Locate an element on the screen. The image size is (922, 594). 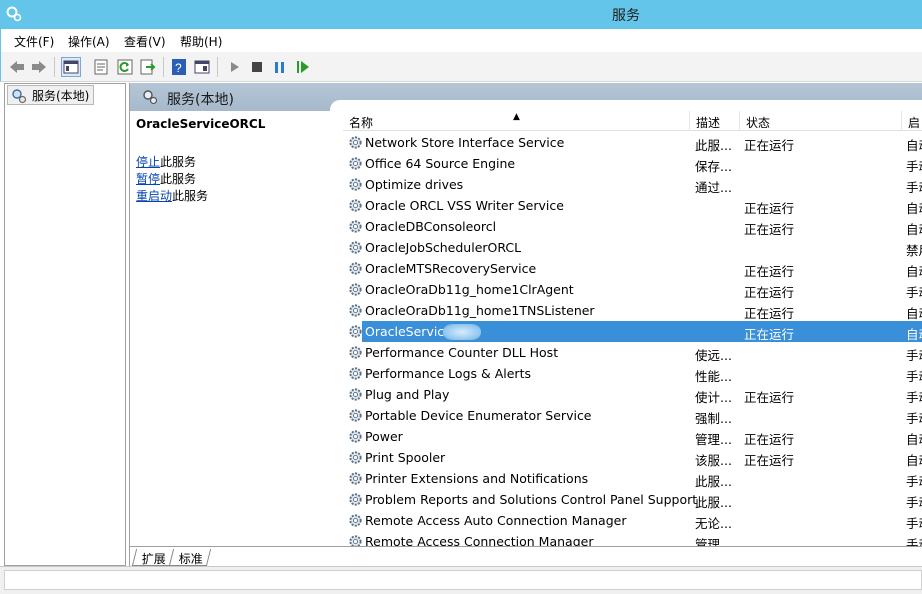
service-name: OracleMTSRecoveryService is located at coordinates (451, 268).